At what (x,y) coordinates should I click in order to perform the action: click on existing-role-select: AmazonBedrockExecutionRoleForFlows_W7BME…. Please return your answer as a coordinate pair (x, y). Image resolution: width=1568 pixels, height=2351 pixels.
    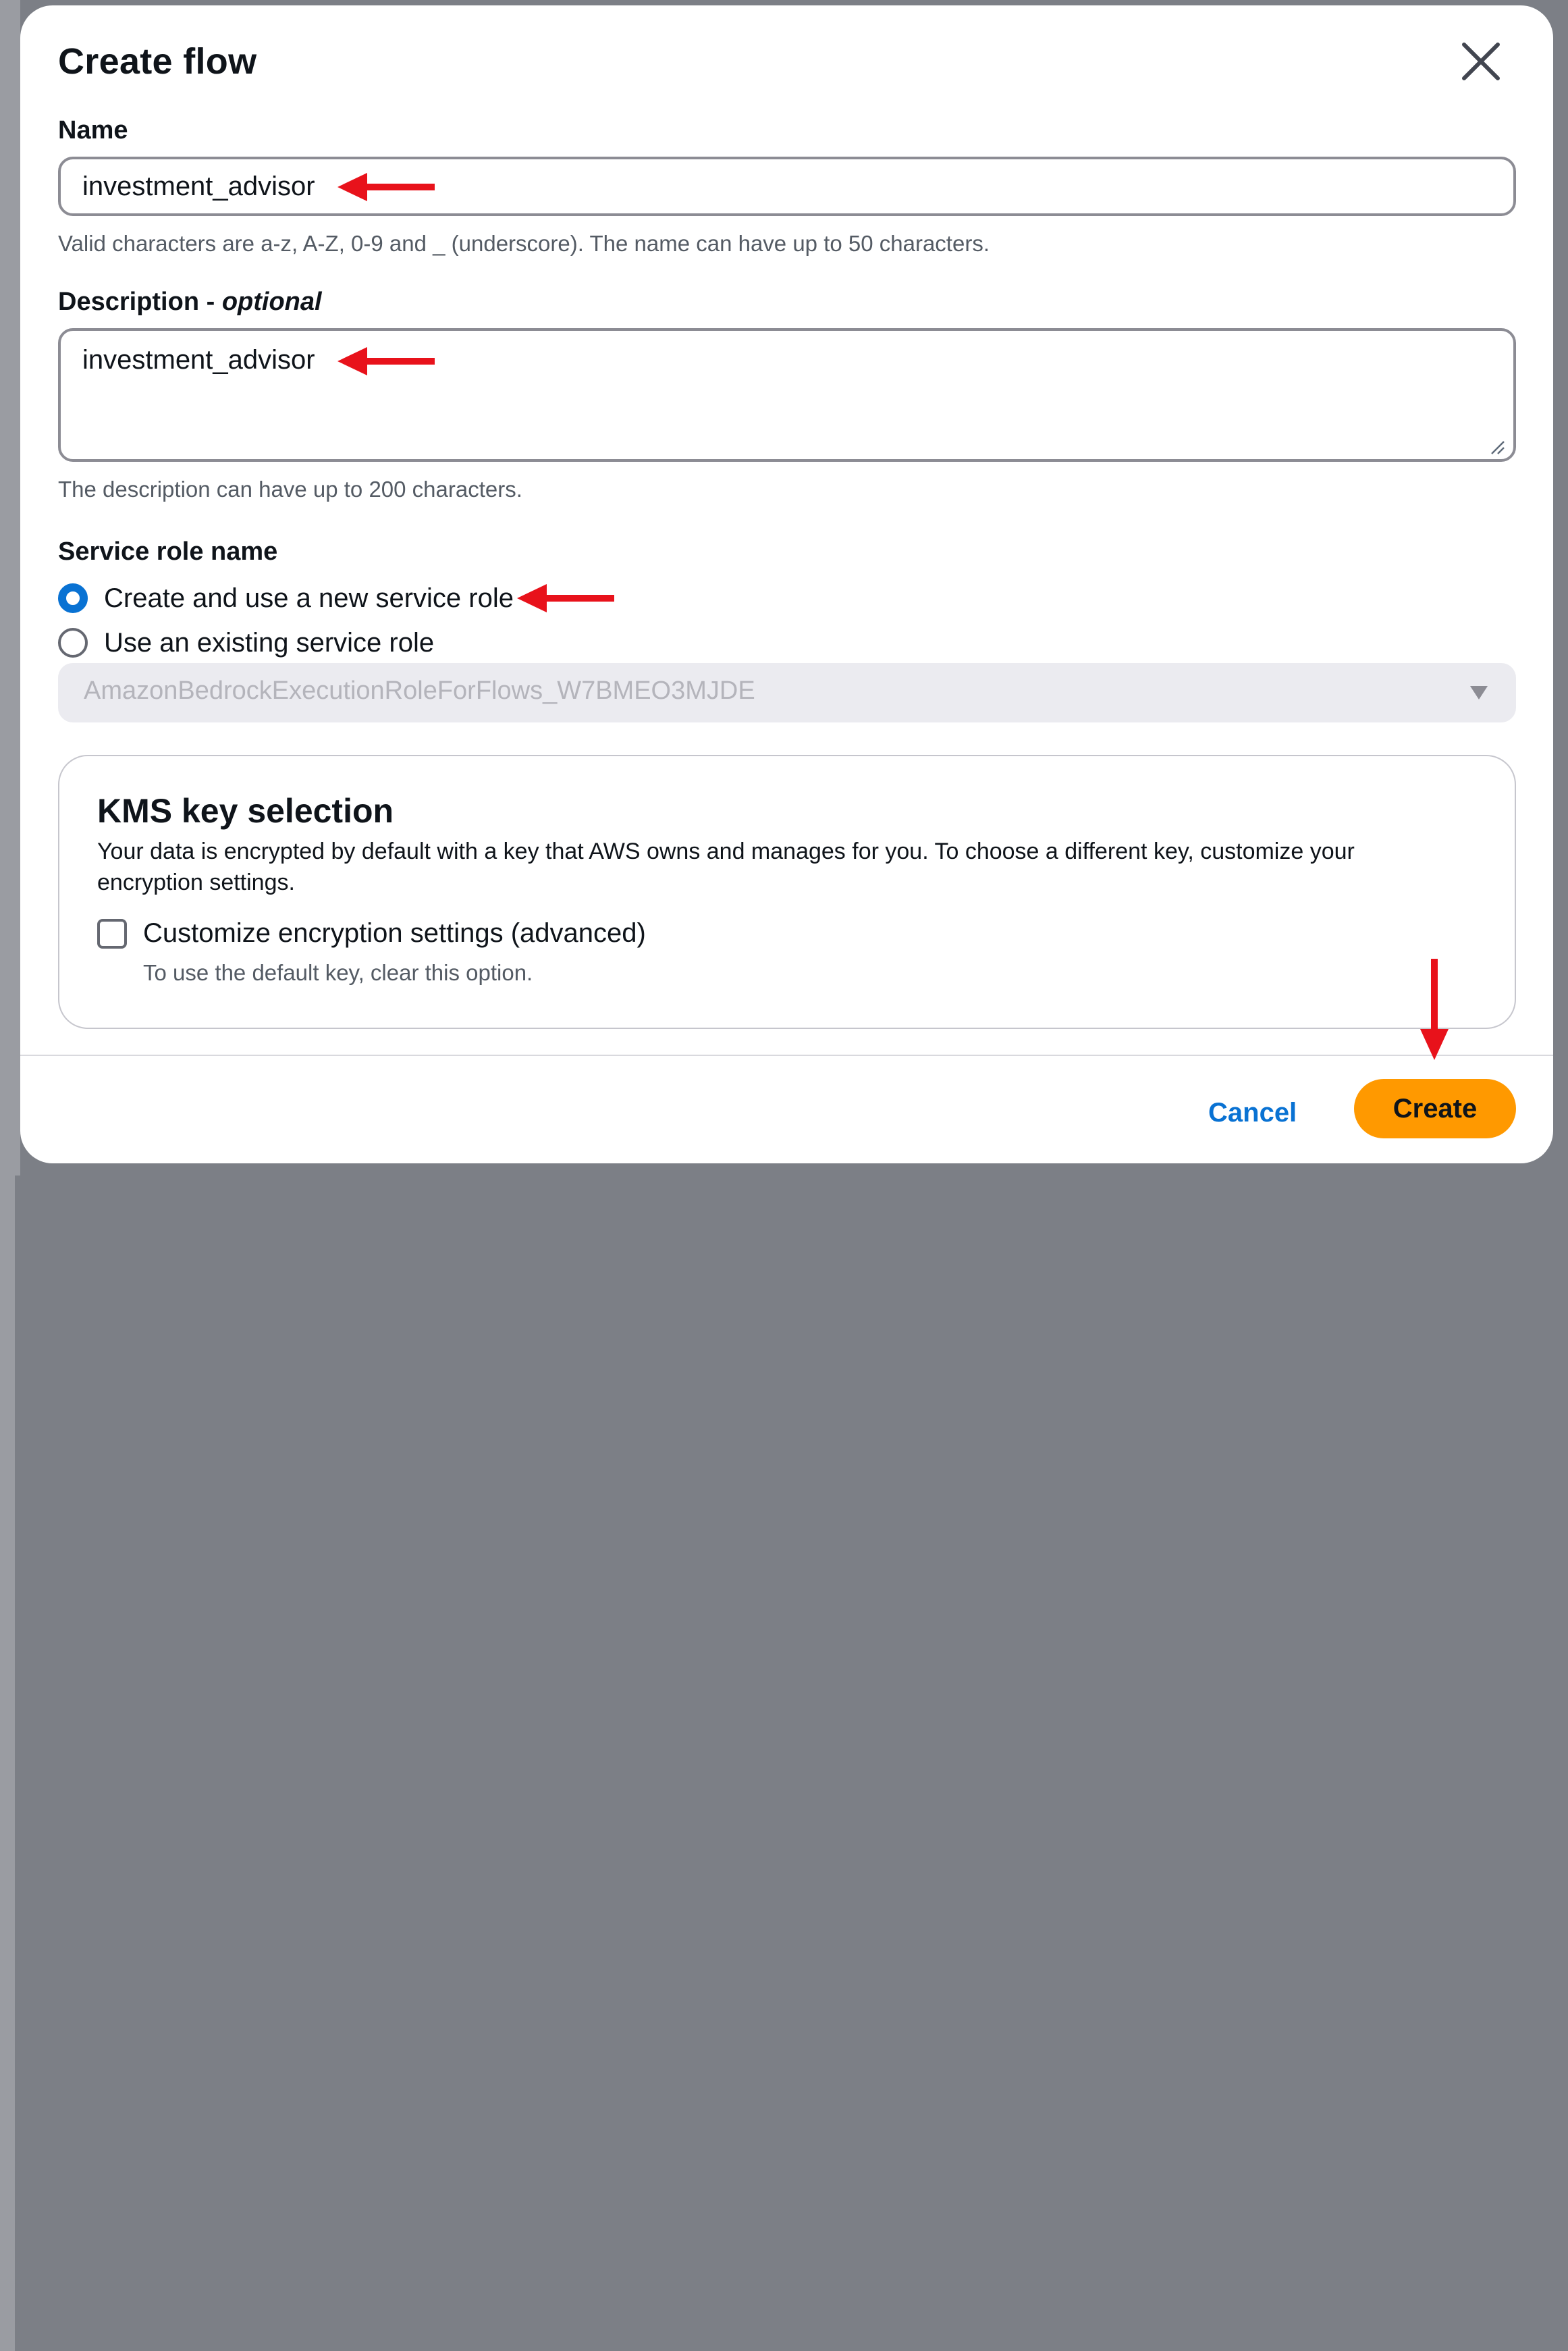
    Looking at the image, I should click on (787, 692).